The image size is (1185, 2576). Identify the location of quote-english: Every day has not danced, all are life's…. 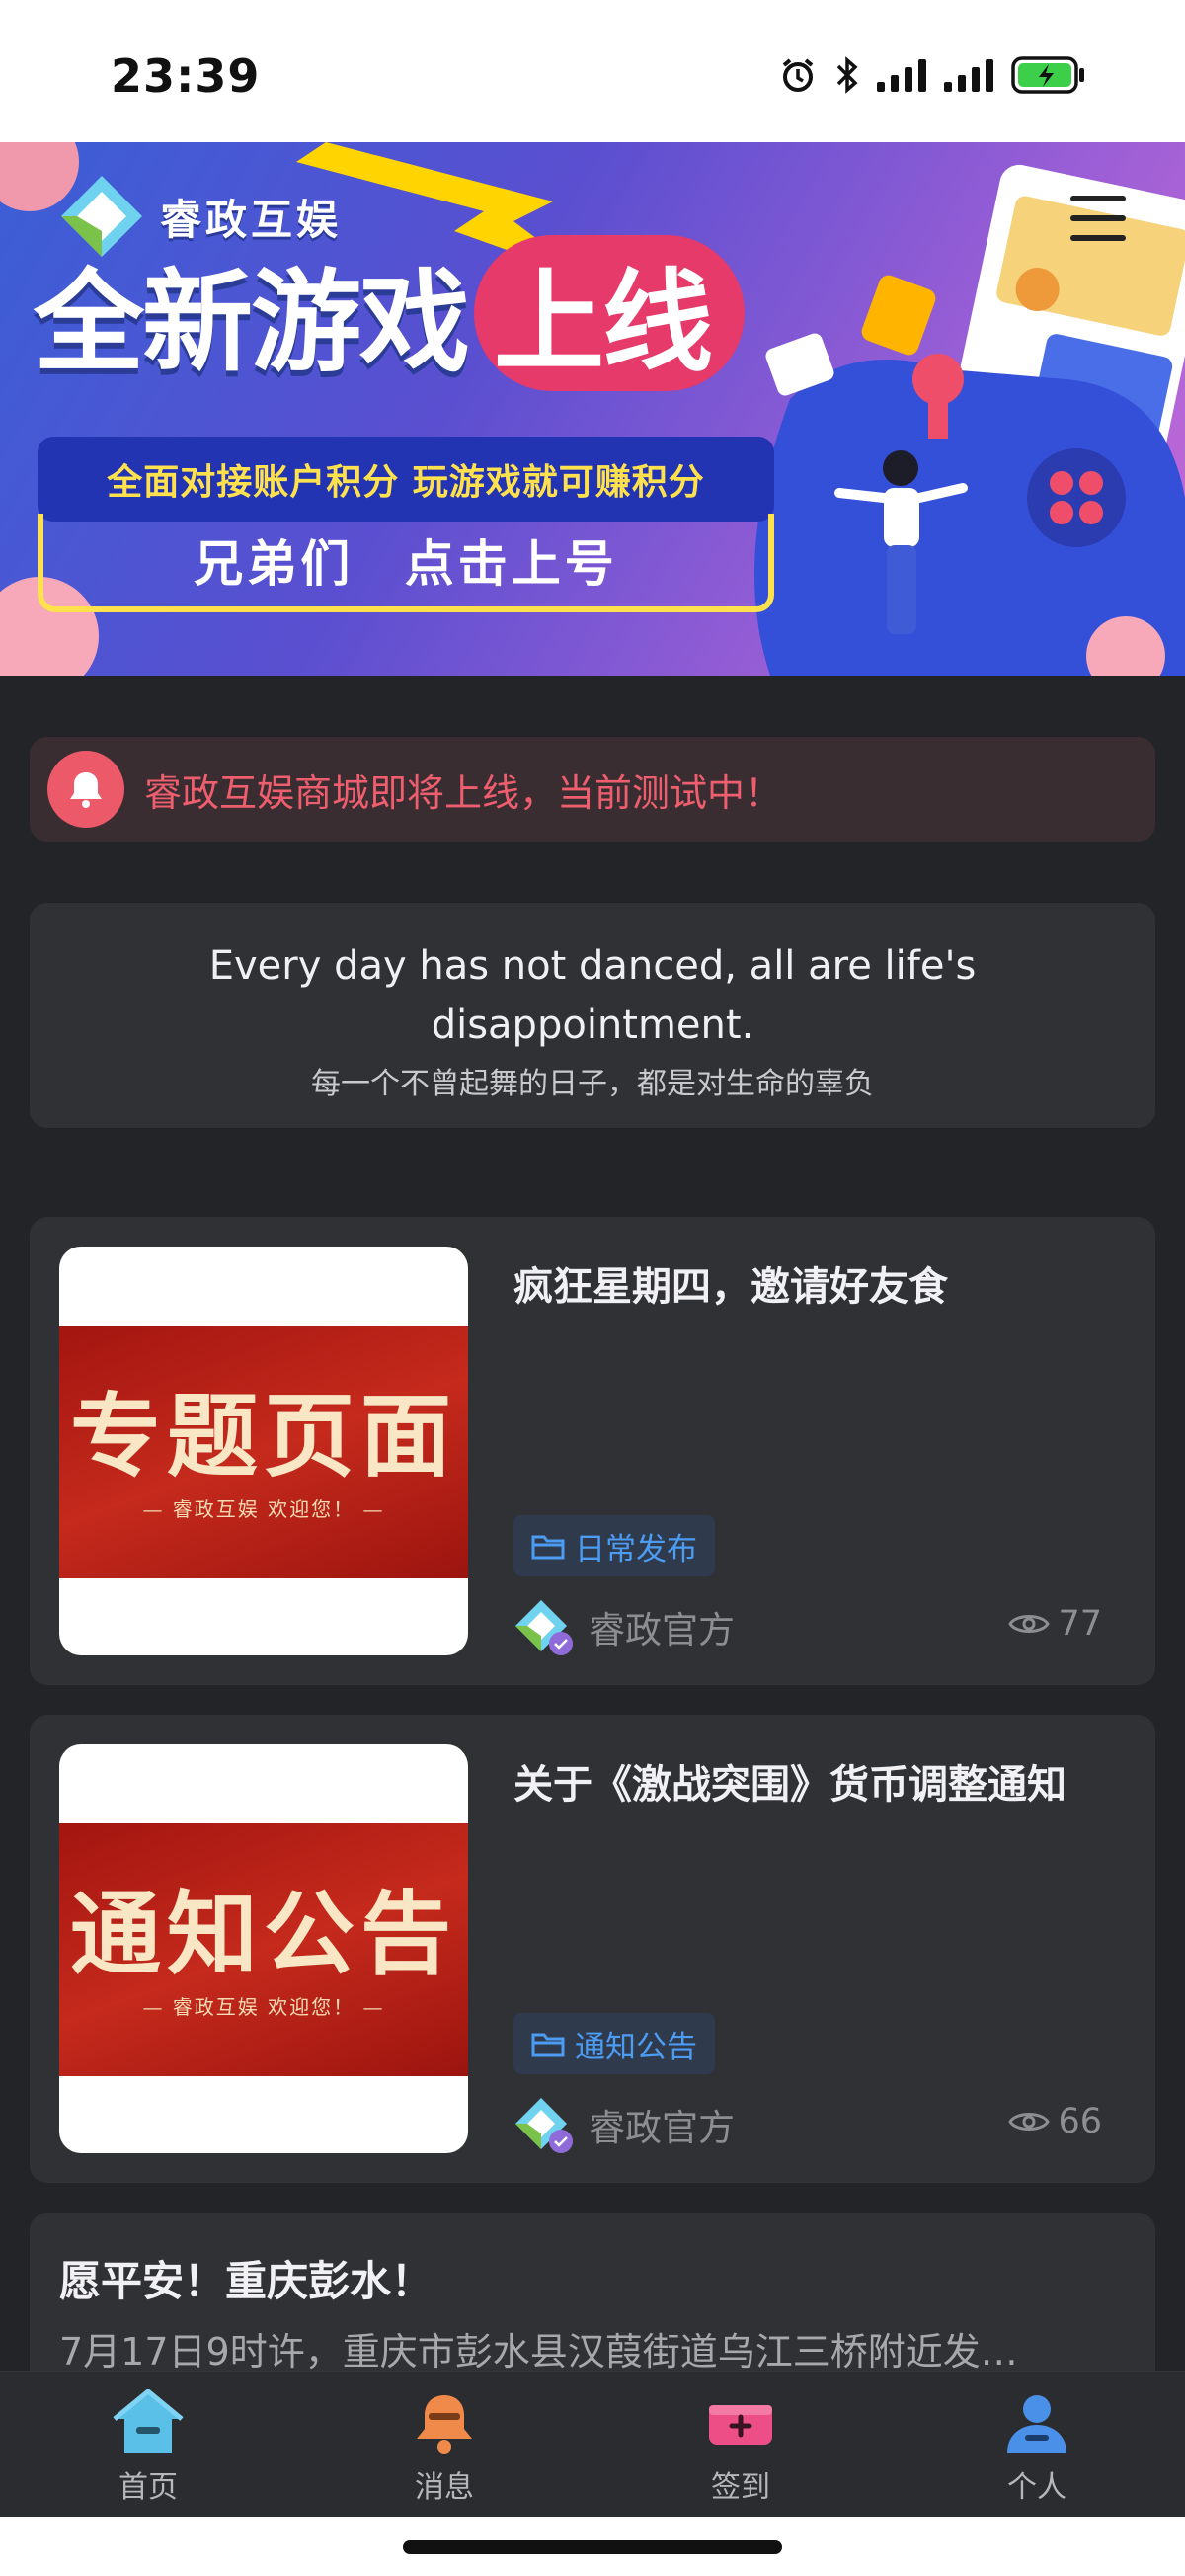
(592, 995).